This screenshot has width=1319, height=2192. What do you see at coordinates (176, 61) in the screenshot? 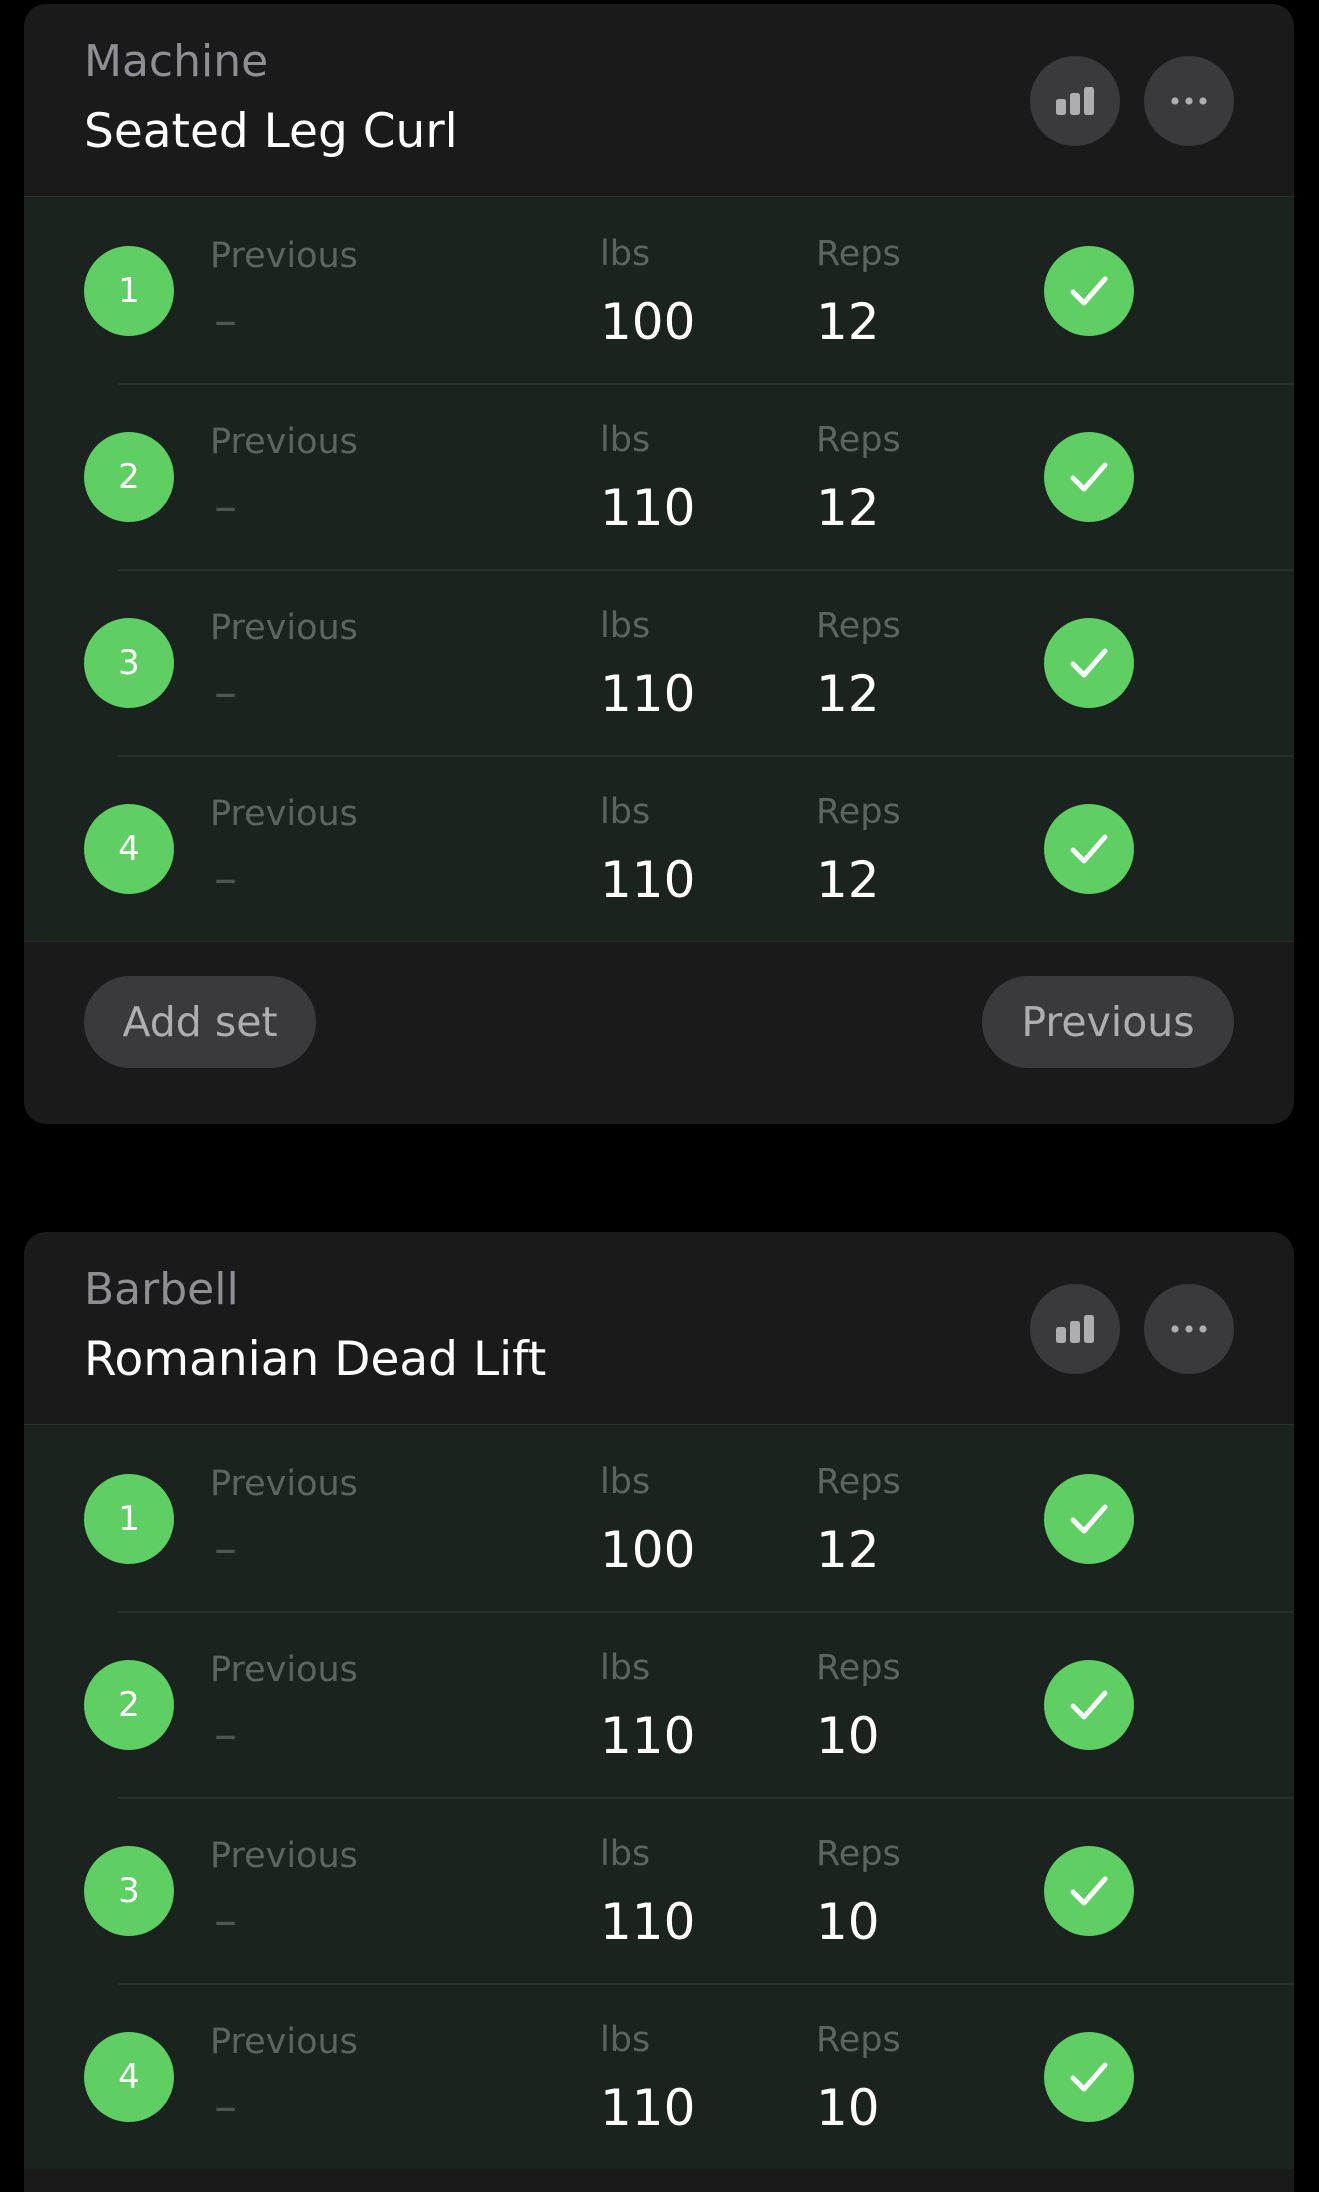
I see `exercise-category: Machine` at bounding box center [176, 61].